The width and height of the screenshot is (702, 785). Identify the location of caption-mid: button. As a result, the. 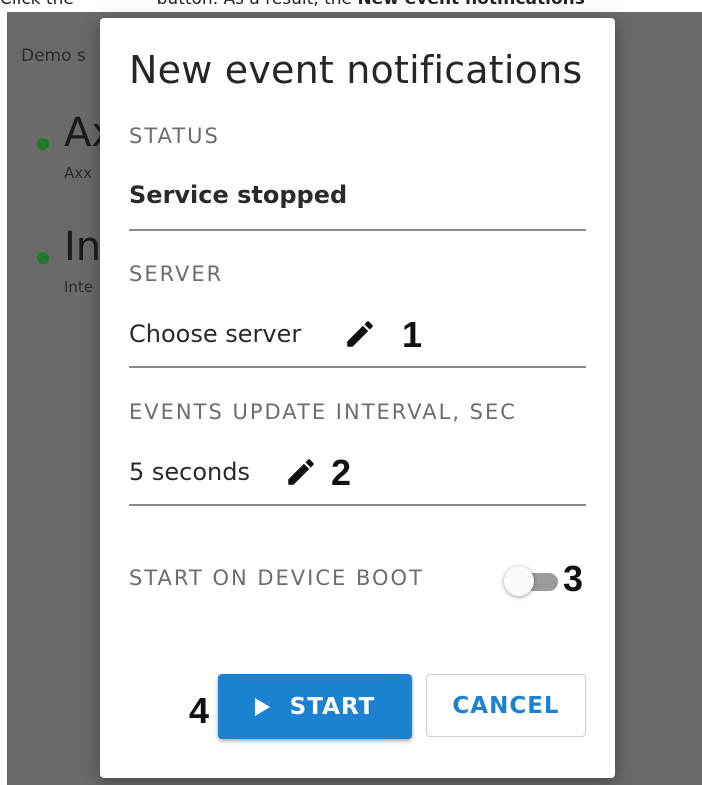
(254, 4).